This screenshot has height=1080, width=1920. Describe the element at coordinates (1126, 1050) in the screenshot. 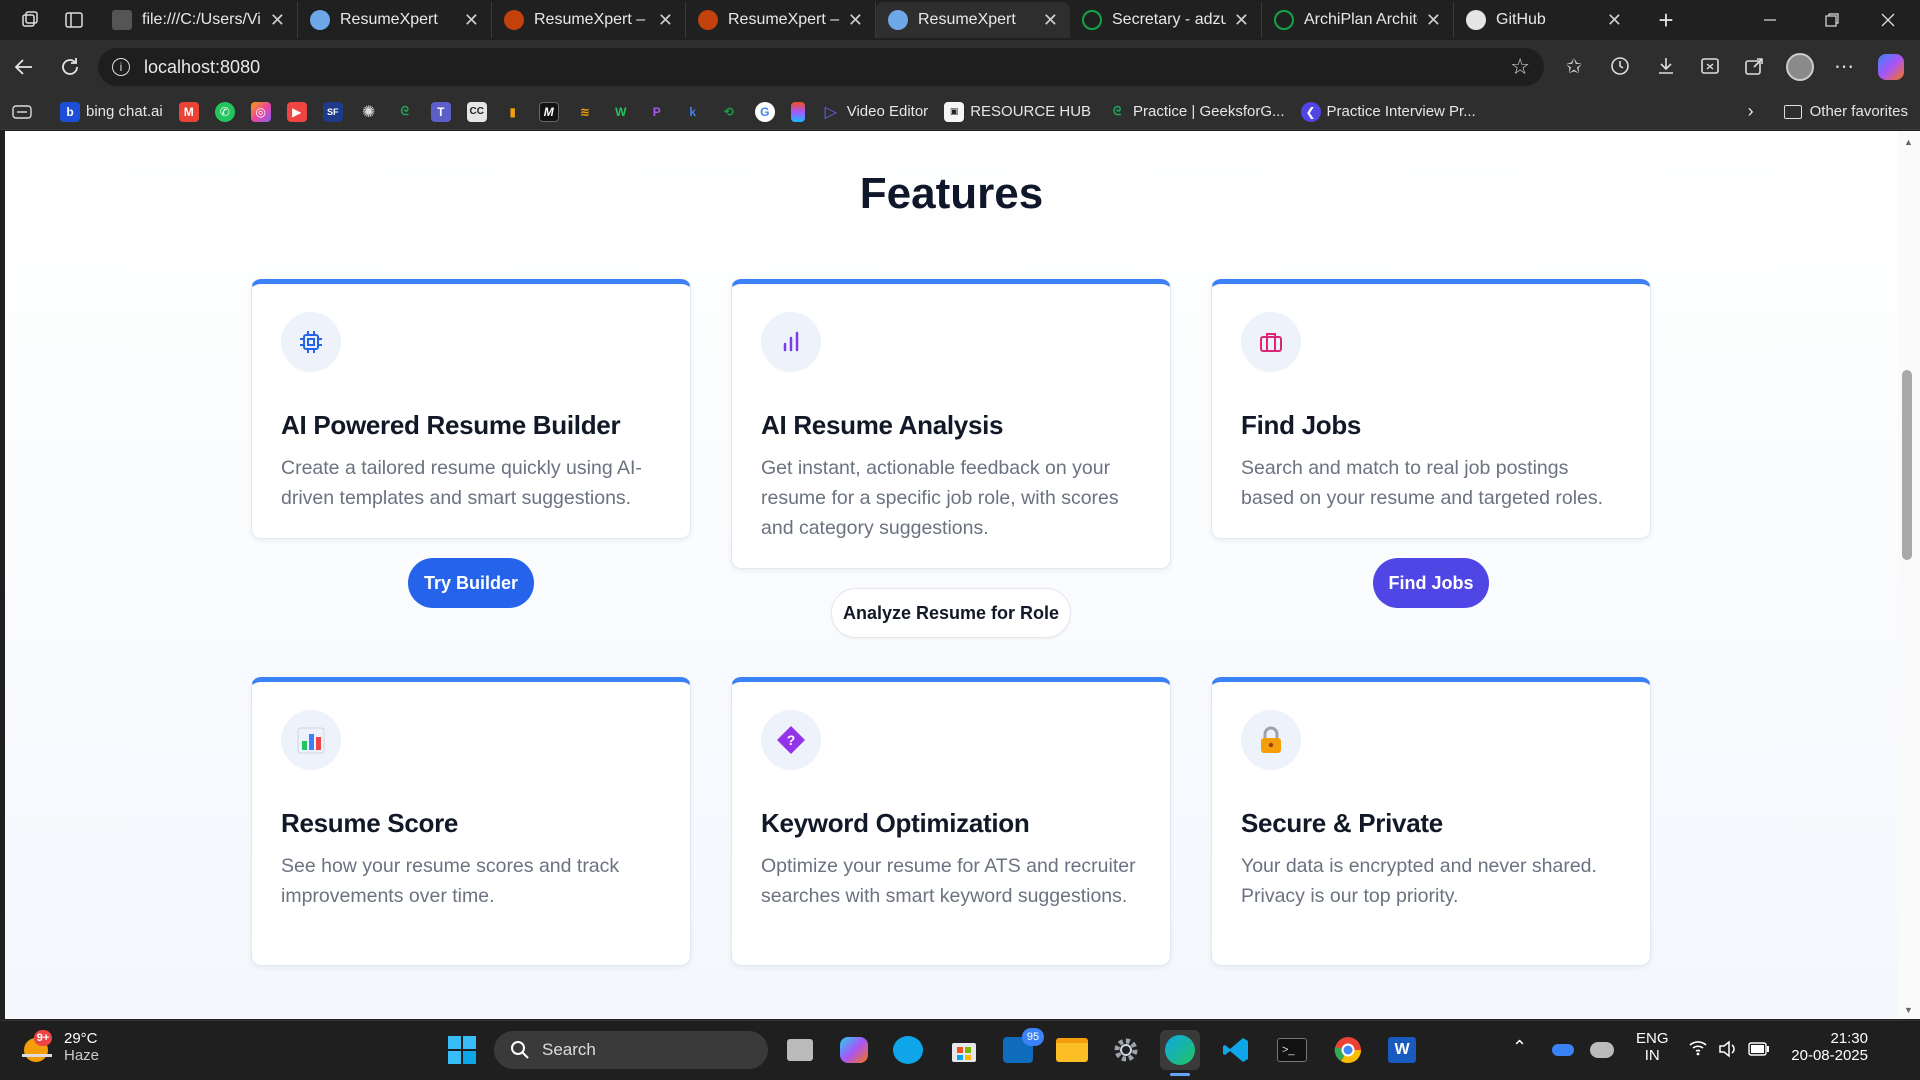

I see `settings-gear-icon` at that location.